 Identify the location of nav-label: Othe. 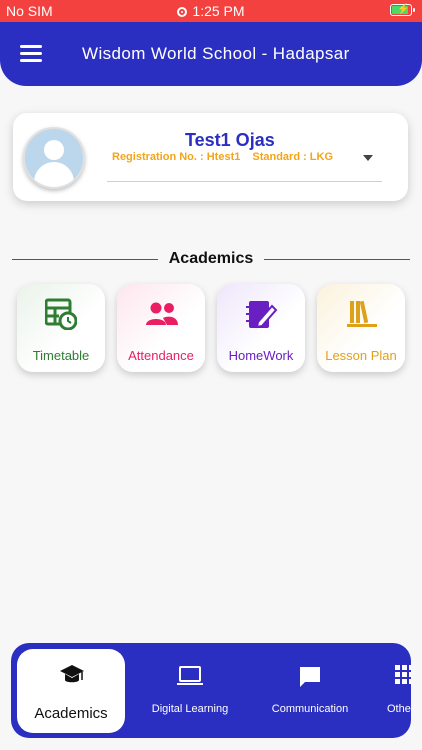
(399, 709).